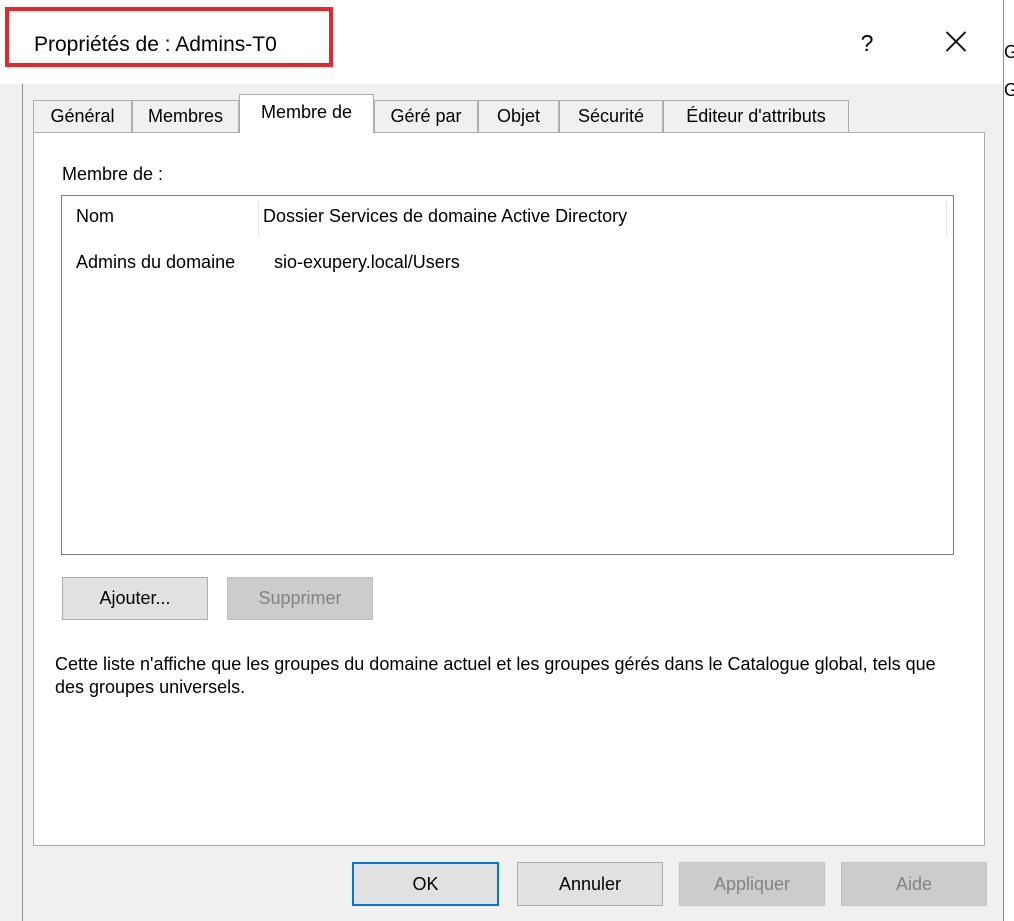 This screenshot has width=1014, height=921. I want to click on ok-button-label: OK, so click(425, 884).